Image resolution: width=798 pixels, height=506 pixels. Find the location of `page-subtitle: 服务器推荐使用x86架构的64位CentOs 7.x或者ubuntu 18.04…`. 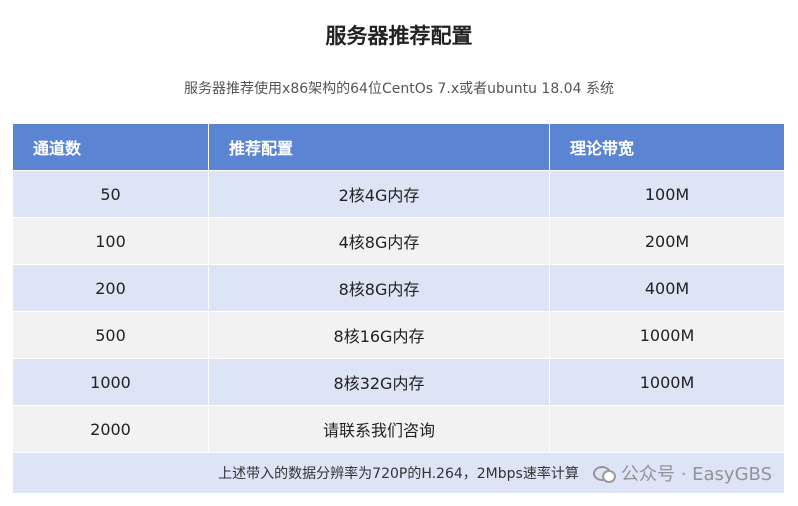

page-subtitle: 服务器推荐使用x86架构的64位CentOs 7.x或者ubuntu 18.04… is located at coordinates (399, 89).